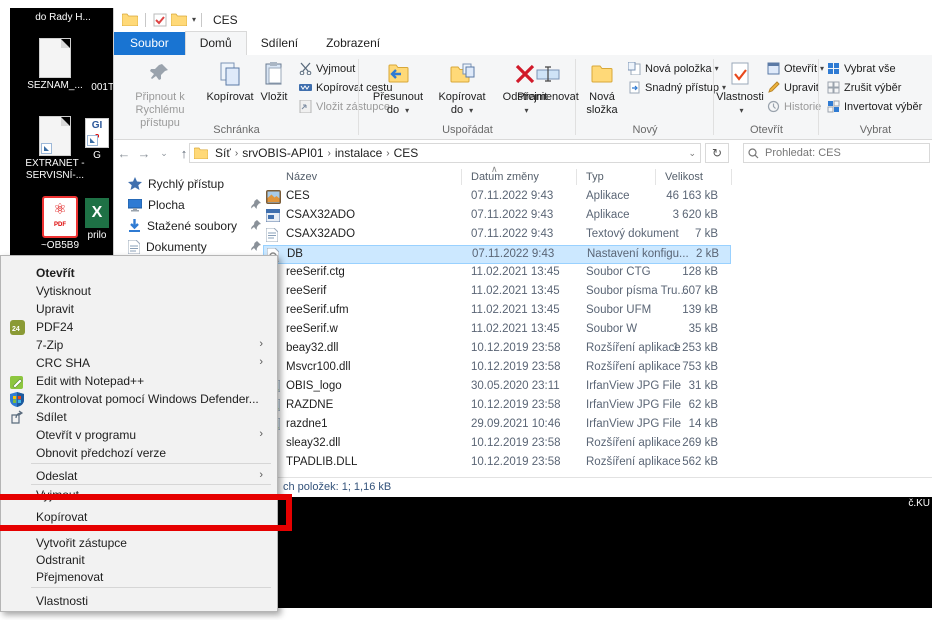 The image size is (932, 620). What do you see at coordinates (144, 153) in the screenshot?
I see `forward-button: →` at bounding box center [144, 153].